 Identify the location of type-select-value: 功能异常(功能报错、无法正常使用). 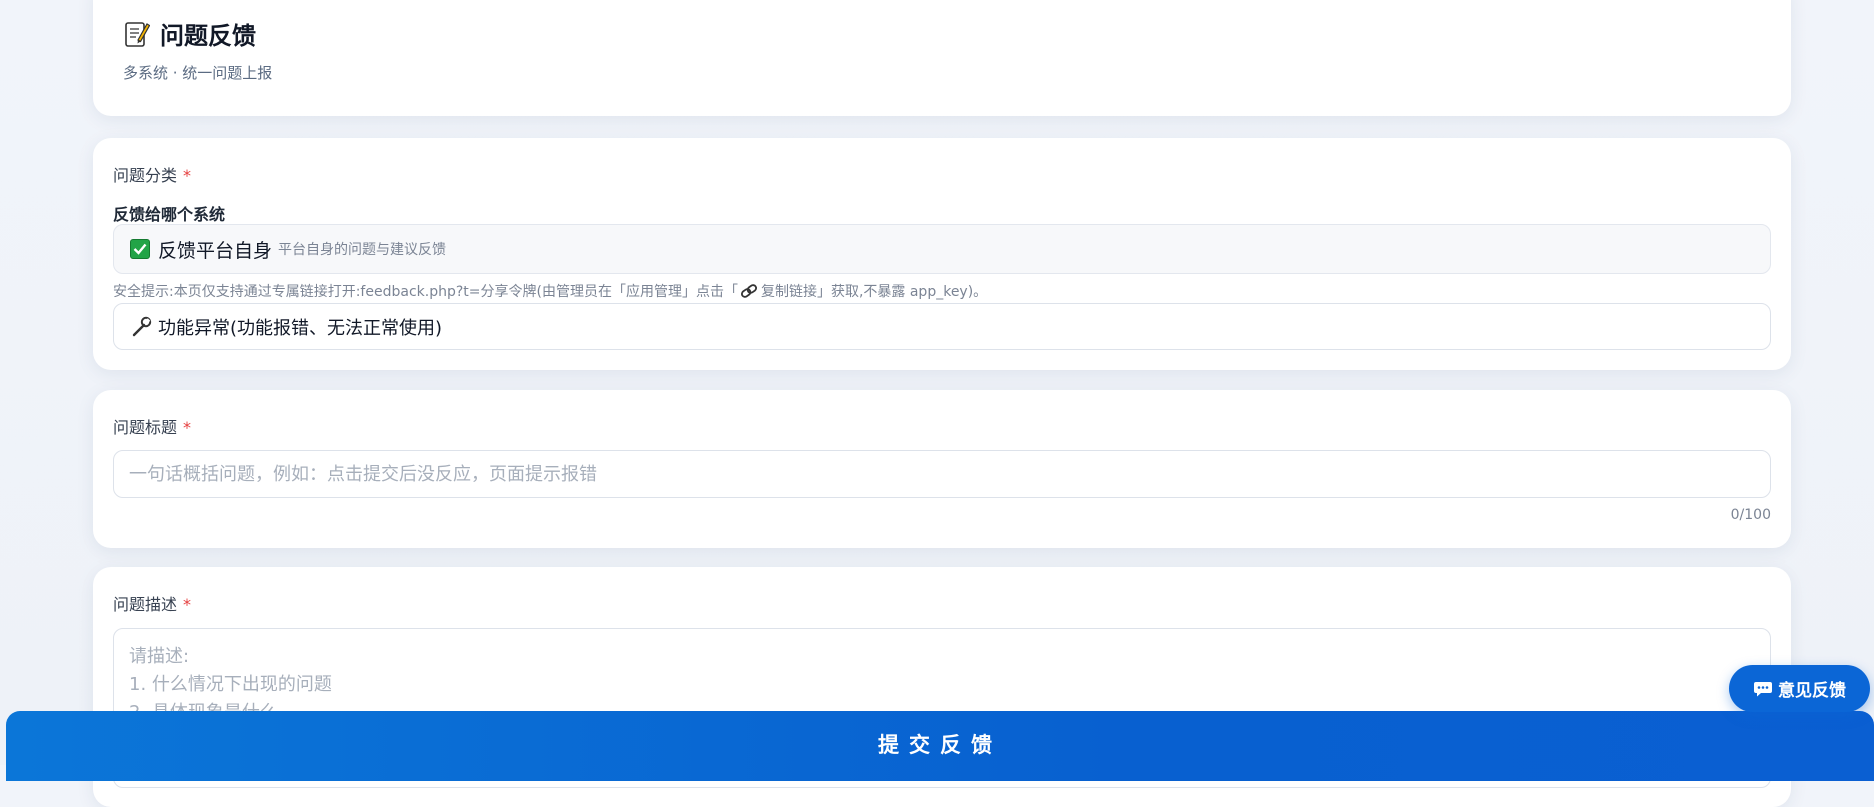
(300, 328).